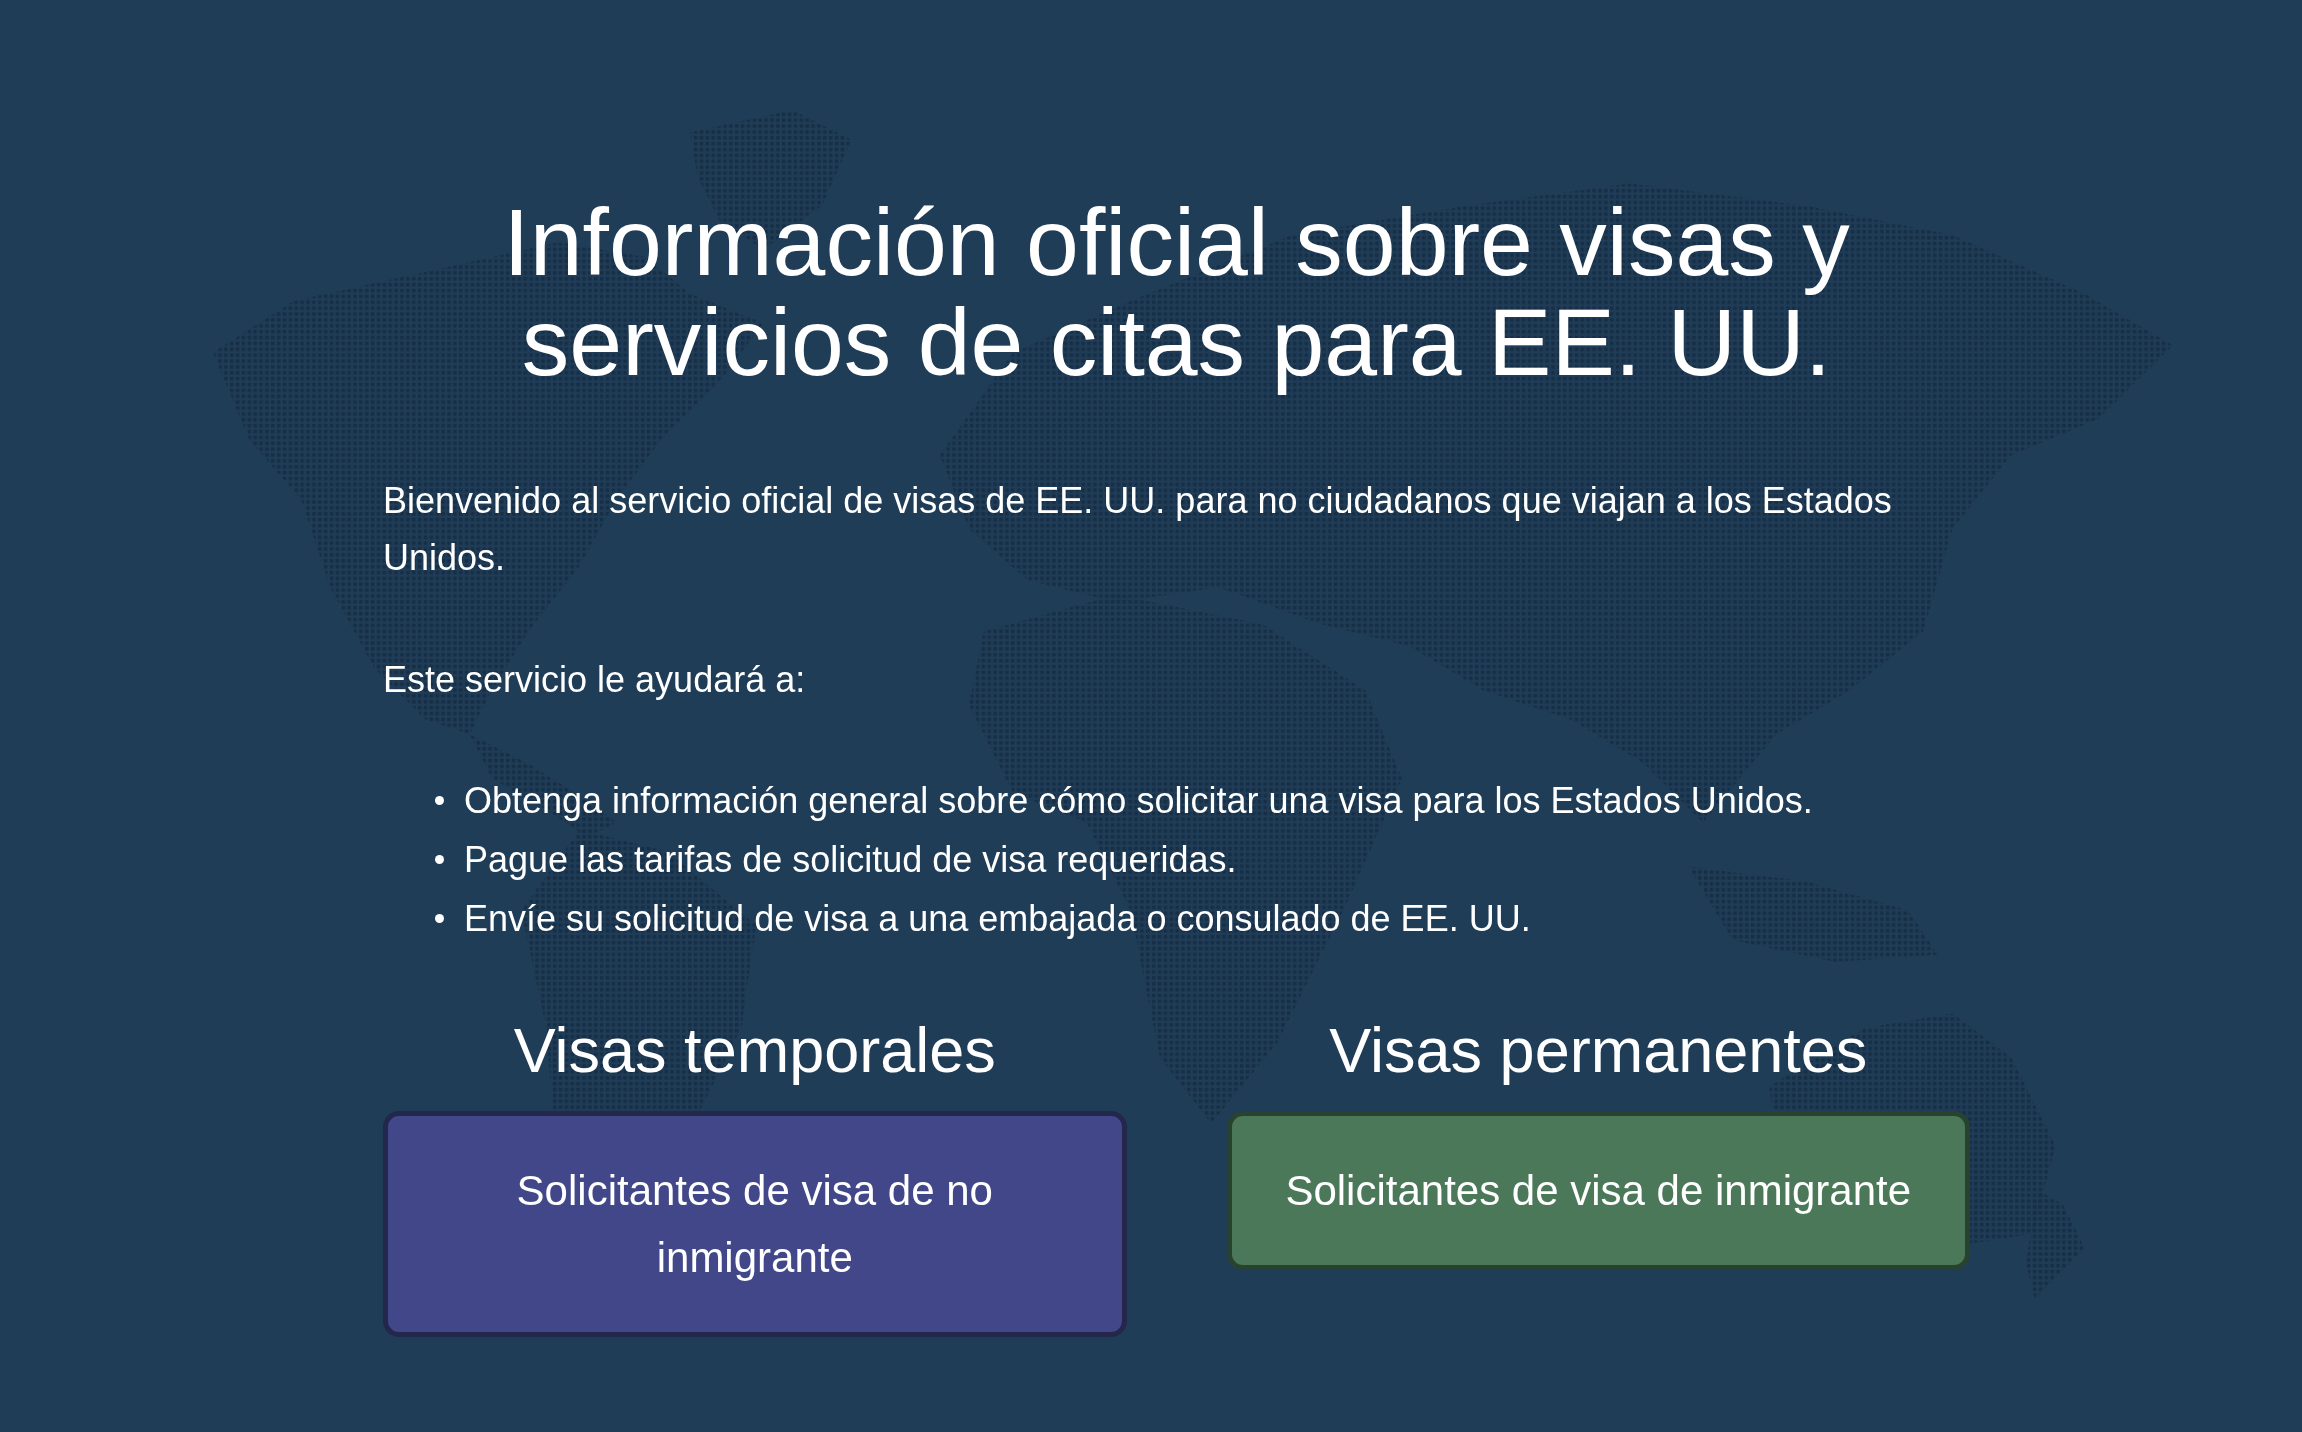 Image resolution: width=2302 pixels, height=1432 pixels. I want to click on service-item: Pague las tarifas de solicitud de visa requeridas., so click(850, 860).